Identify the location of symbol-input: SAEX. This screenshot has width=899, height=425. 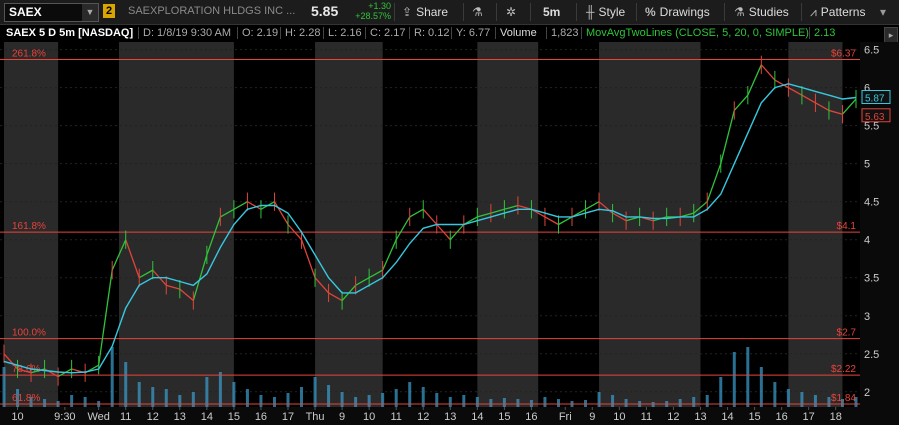
(44, 12).